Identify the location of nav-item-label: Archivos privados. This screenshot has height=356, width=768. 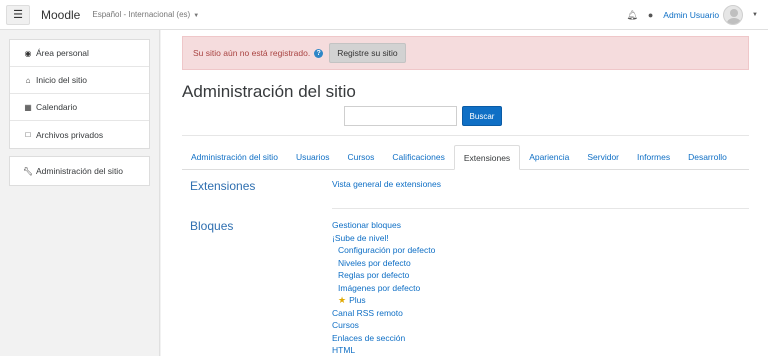
(70, 134).